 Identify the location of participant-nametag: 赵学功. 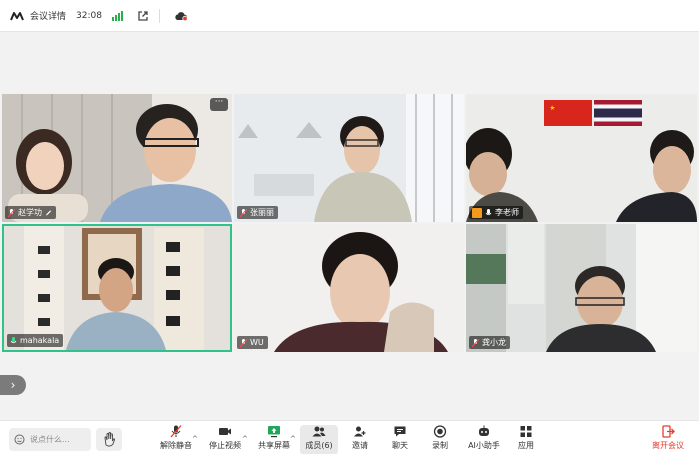
(30, 212).